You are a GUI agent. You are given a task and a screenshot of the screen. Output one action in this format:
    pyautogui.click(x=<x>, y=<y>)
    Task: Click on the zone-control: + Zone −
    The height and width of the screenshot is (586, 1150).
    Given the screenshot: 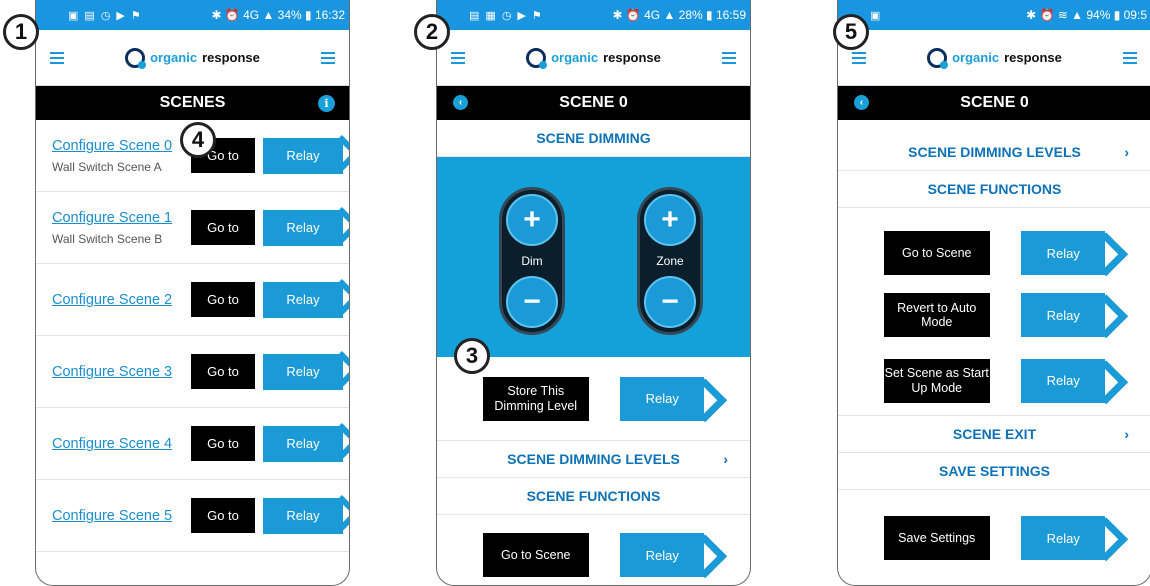 What is the action you would take?
    pyautogui.click(x=670, y=261)
    